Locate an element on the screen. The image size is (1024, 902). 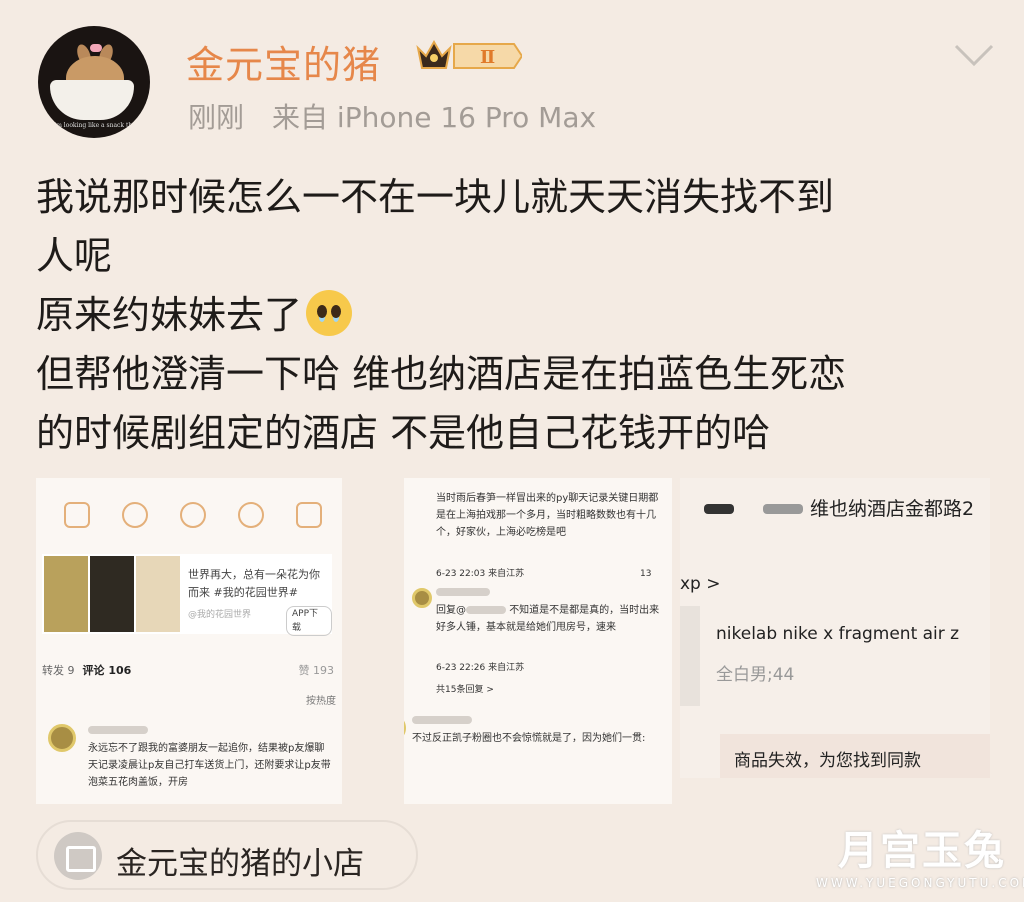
avatar-caption: I'm looking like a snack tho is located at coordinates (94, 125).